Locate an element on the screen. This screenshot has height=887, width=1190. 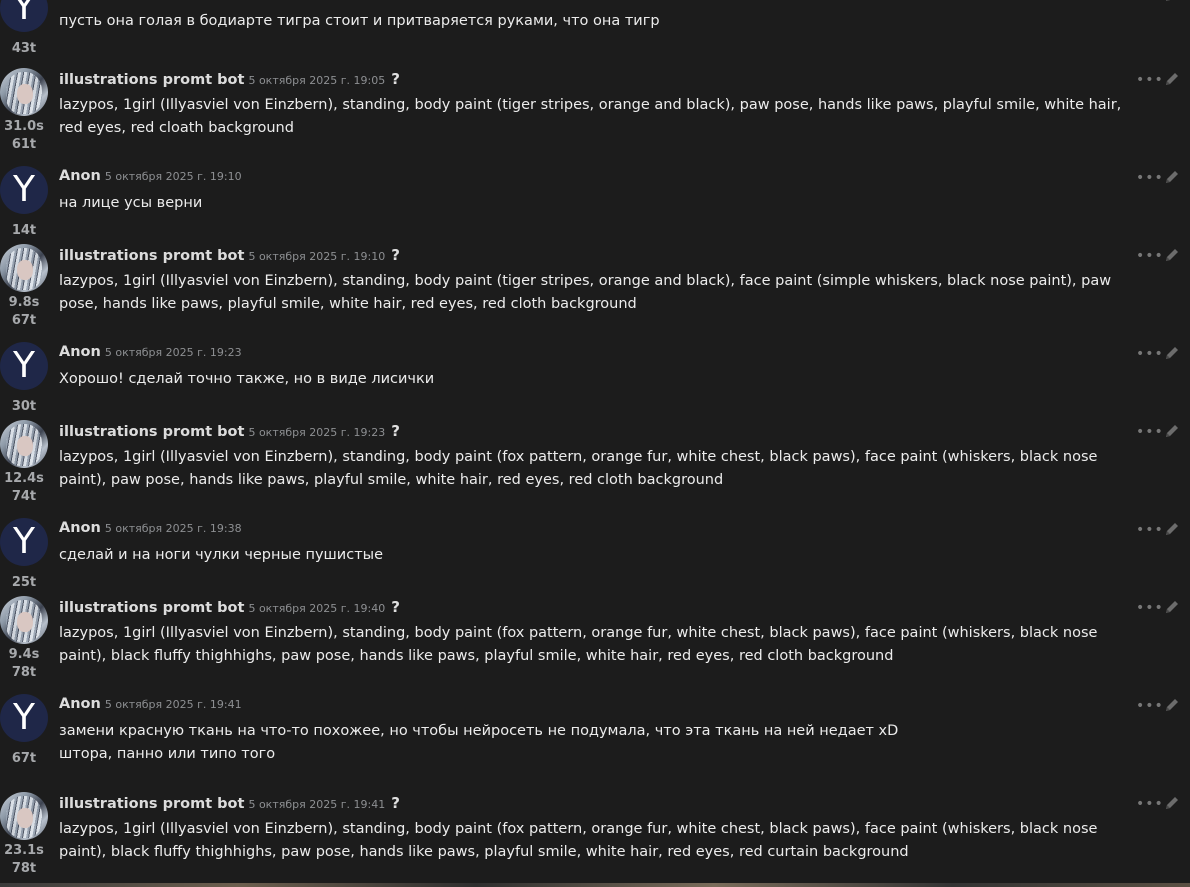
message-timestamp: 5 октября 2025 г. 19:05 is located at coordinates (317, 80).